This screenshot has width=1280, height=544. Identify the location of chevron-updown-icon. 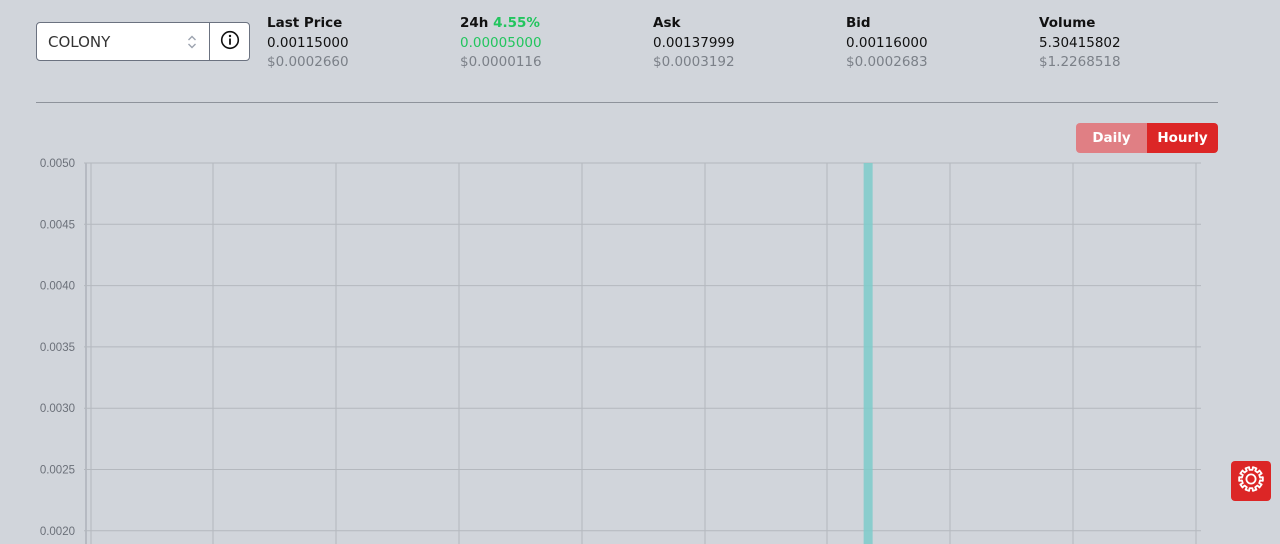
(192, 42).